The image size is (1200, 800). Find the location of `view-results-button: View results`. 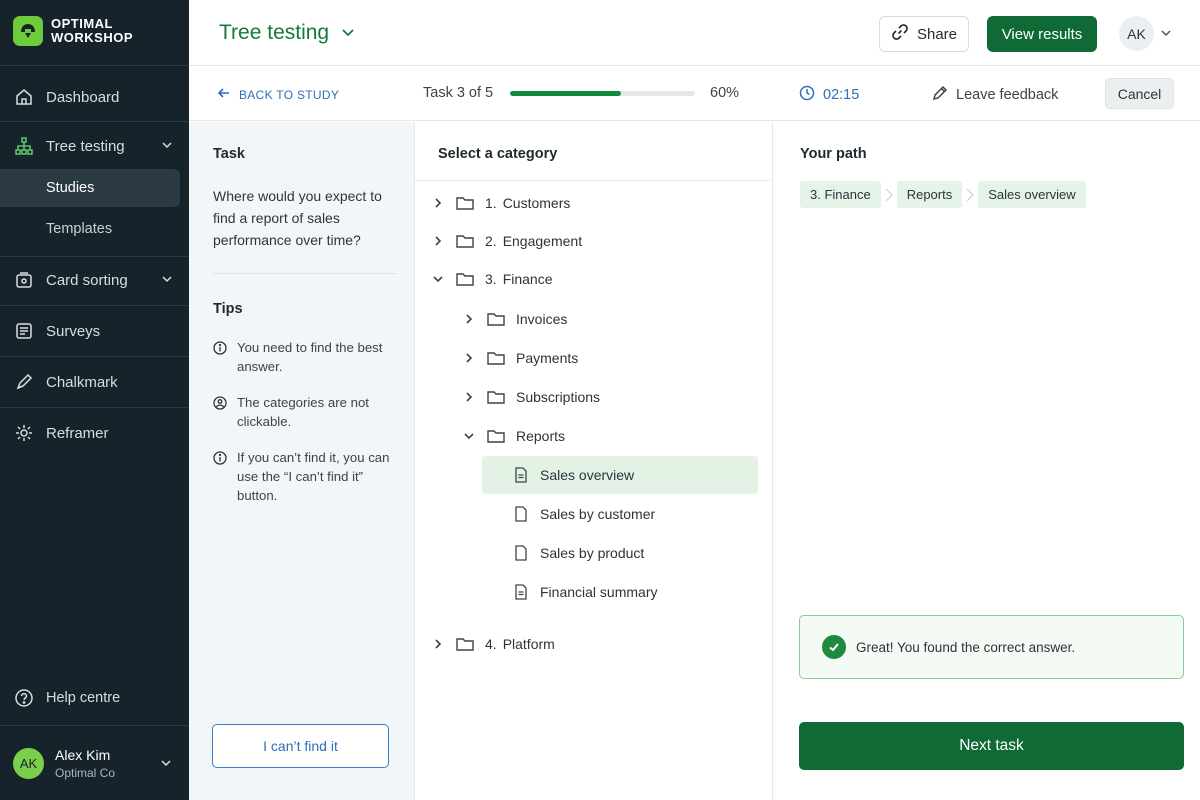

view-results-button: View results is located at coordinates (1042, 34).